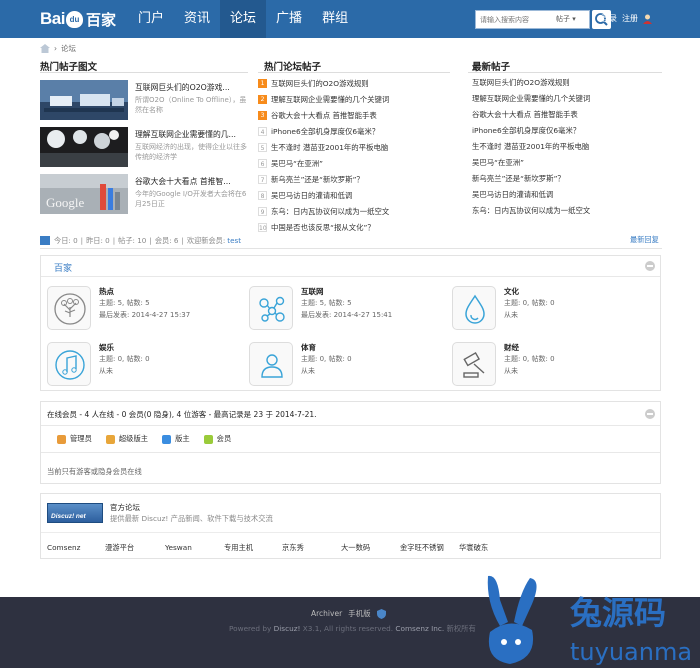  I want to click on home-icon, so click(45, 48).